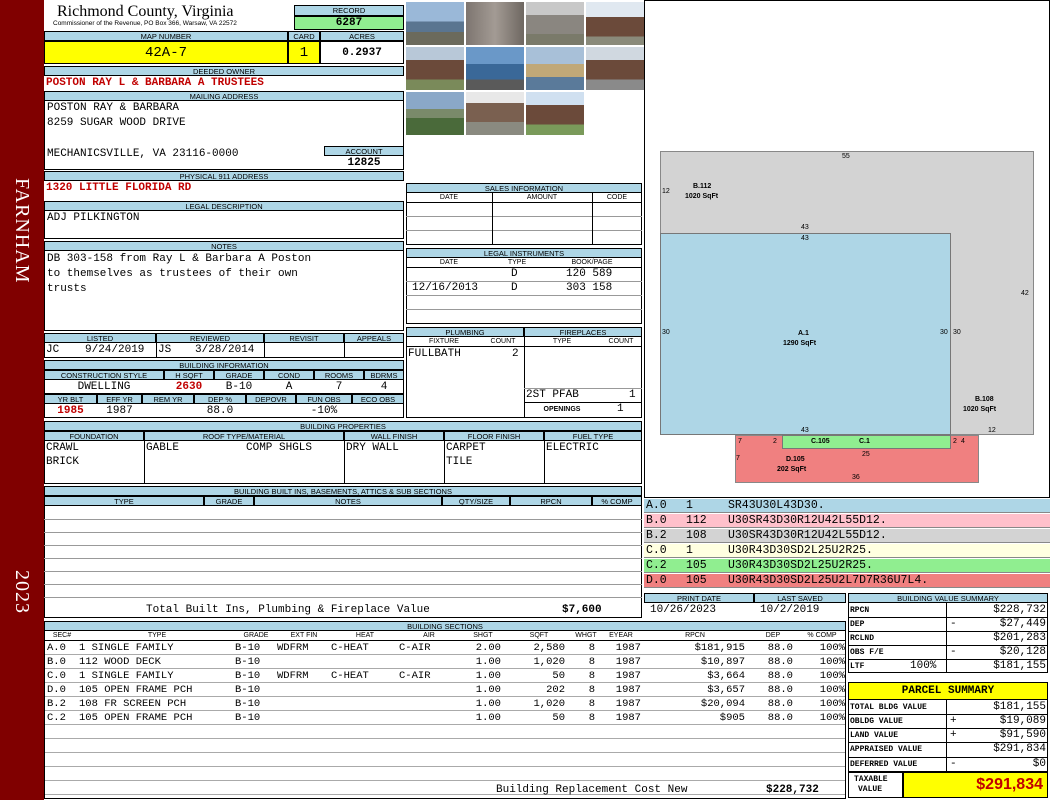  What do you see at coordinates (124, 501) in the screenshot?
I see `h-bi-type: TYPE` at bounding box center [124, 501].